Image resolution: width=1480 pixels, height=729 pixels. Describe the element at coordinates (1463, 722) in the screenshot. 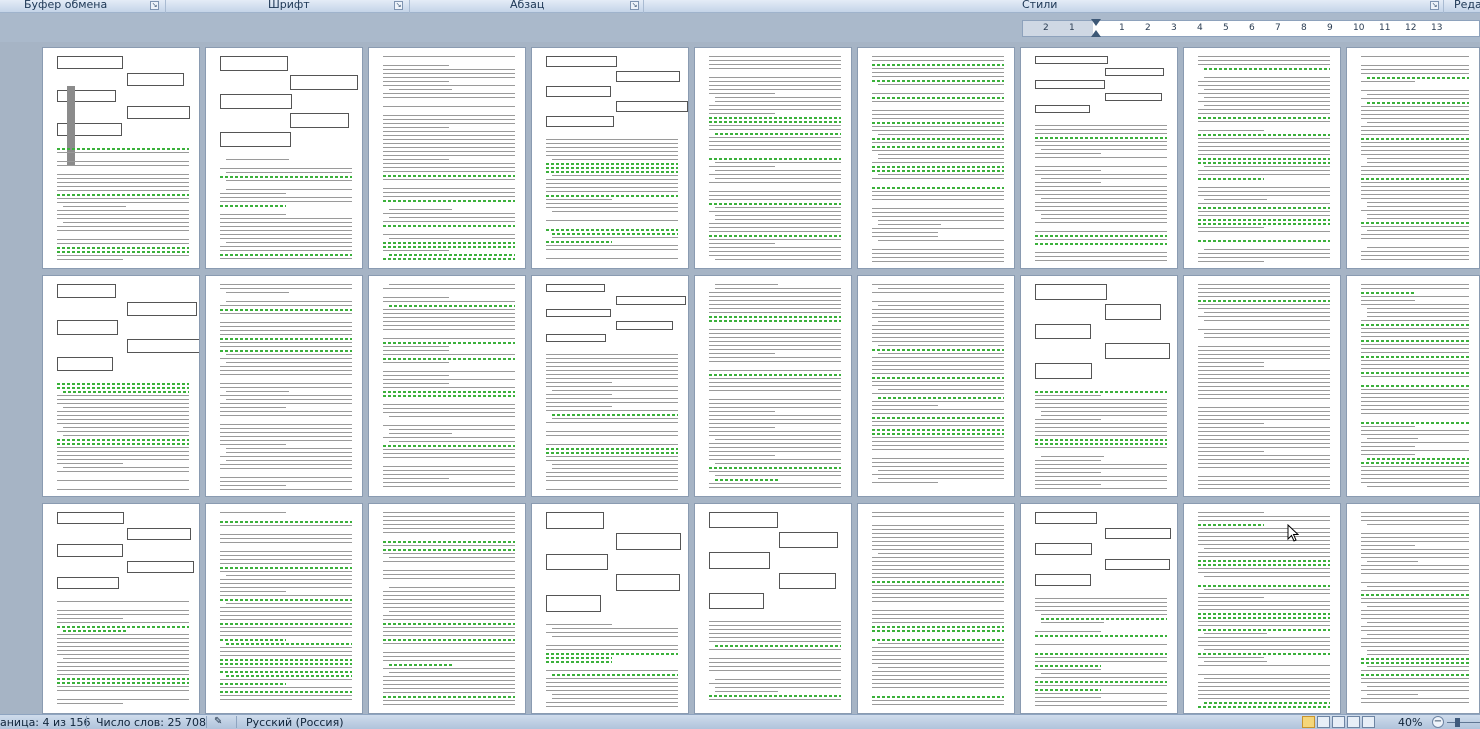

I see `zoom-slider` at that location.